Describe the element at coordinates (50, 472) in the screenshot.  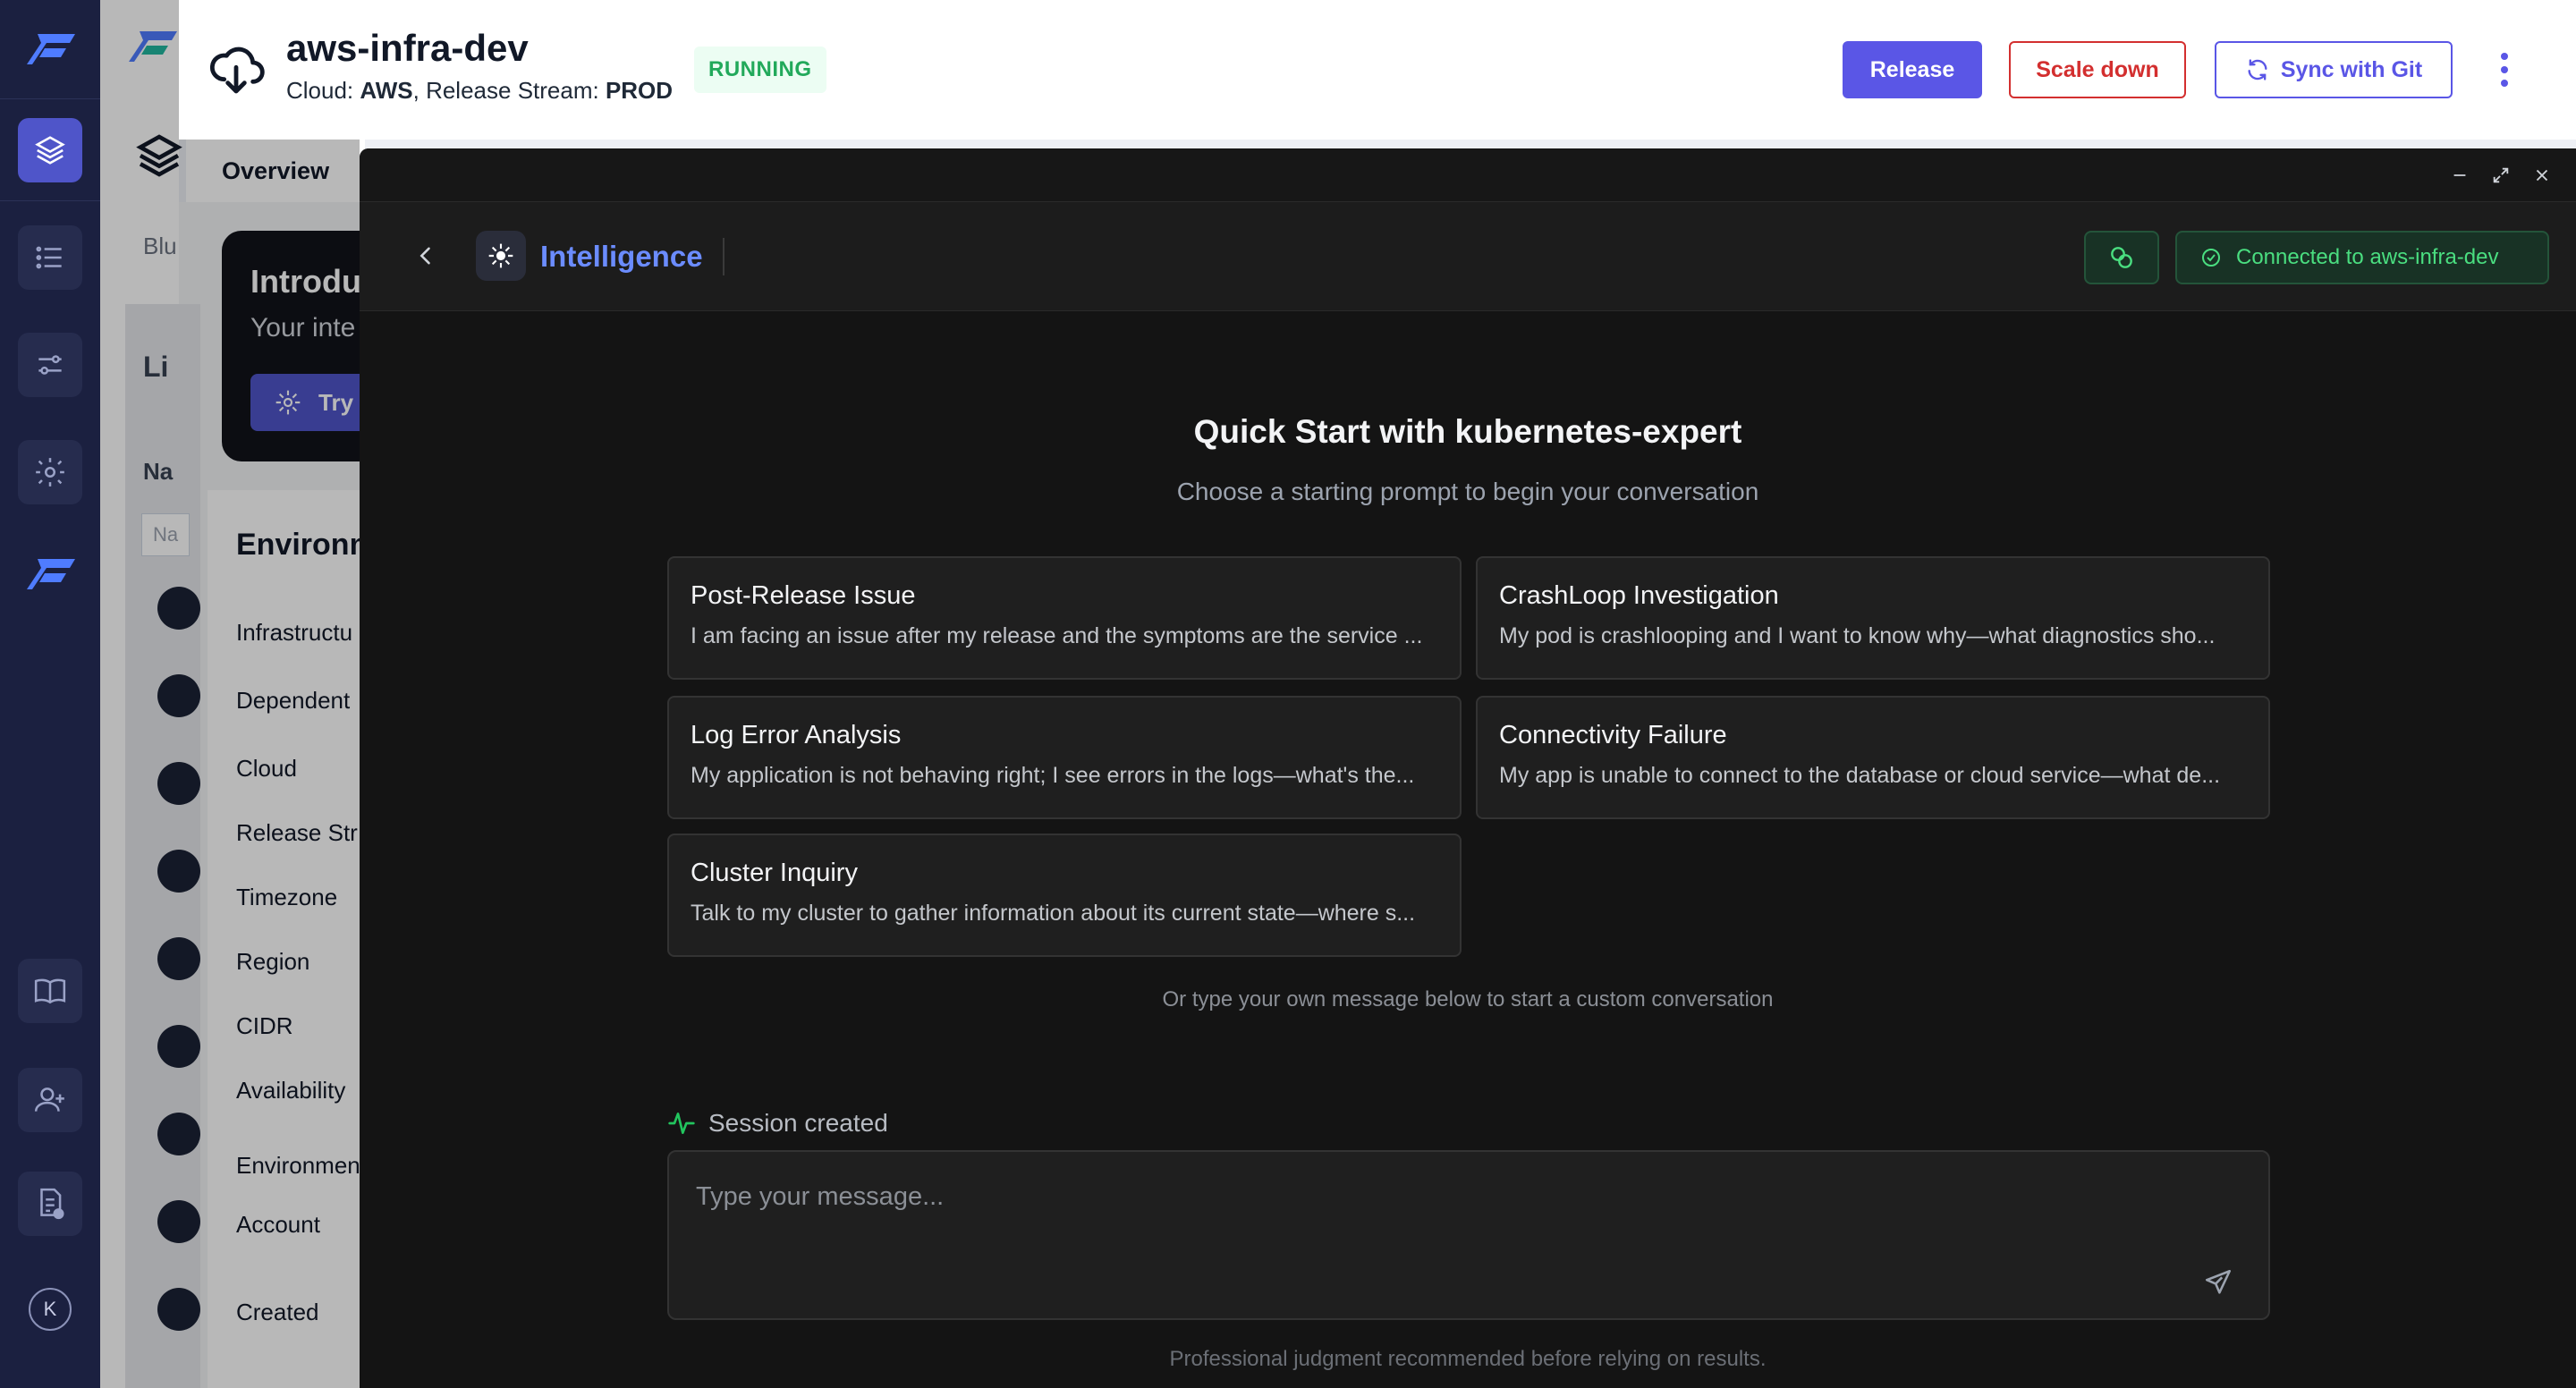
I see `nav-settings-gear-icon` at that location.